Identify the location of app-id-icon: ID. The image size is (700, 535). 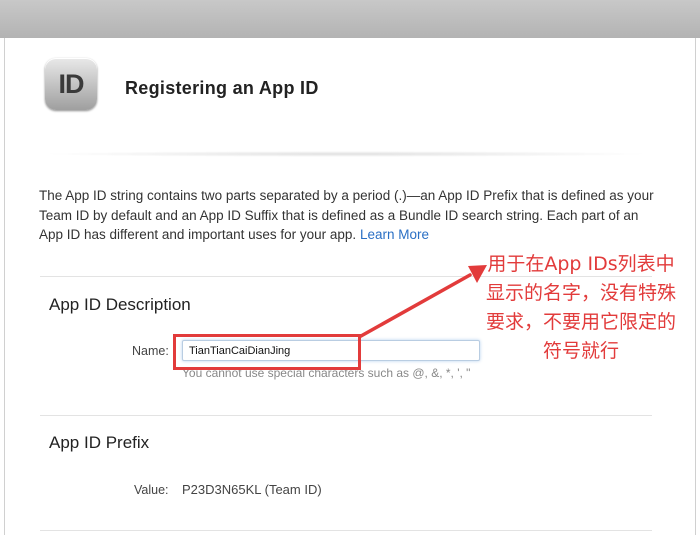
(71, 84).